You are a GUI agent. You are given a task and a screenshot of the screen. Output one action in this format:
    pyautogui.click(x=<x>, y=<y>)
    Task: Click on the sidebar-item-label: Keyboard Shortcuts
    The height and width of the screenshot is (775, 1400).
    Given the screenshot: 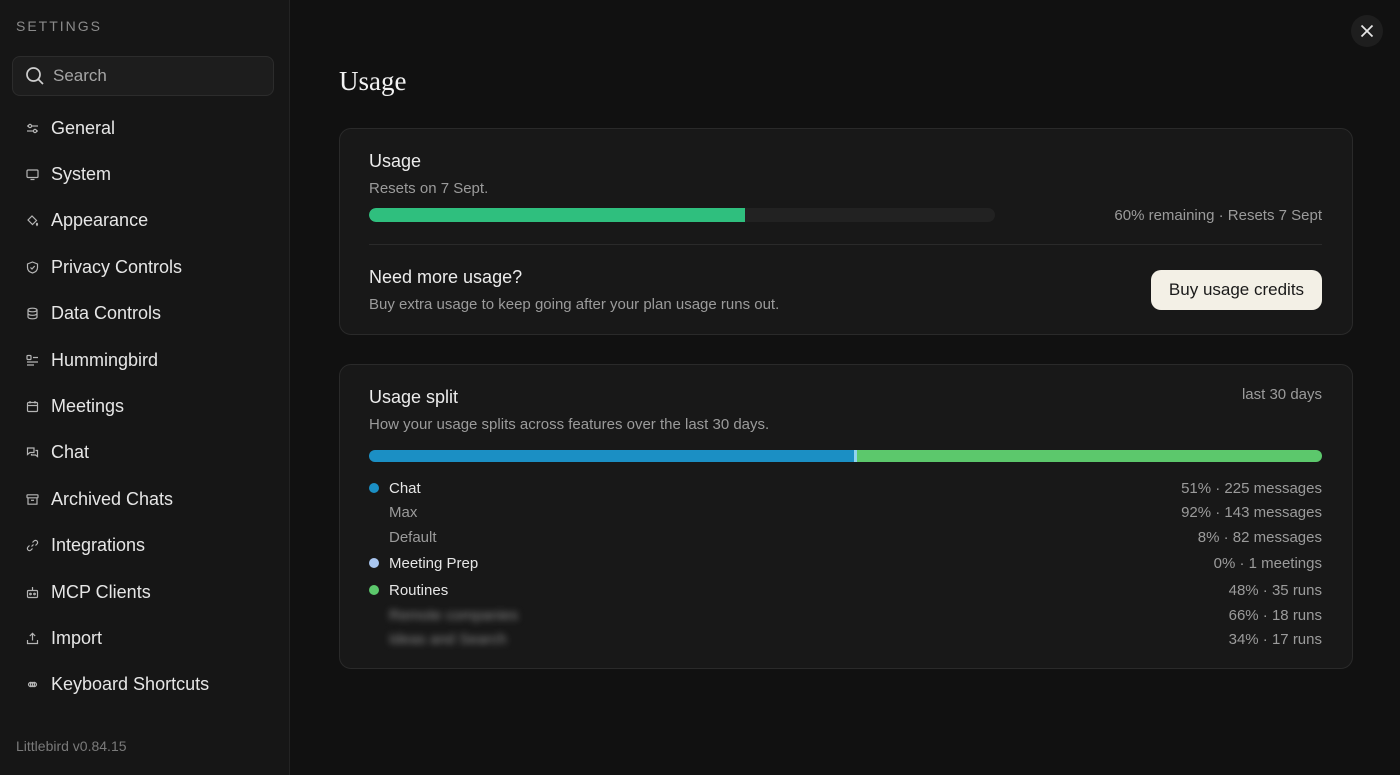 What is the action you would take?
    pyautogui.click(x=130, y=684)
    